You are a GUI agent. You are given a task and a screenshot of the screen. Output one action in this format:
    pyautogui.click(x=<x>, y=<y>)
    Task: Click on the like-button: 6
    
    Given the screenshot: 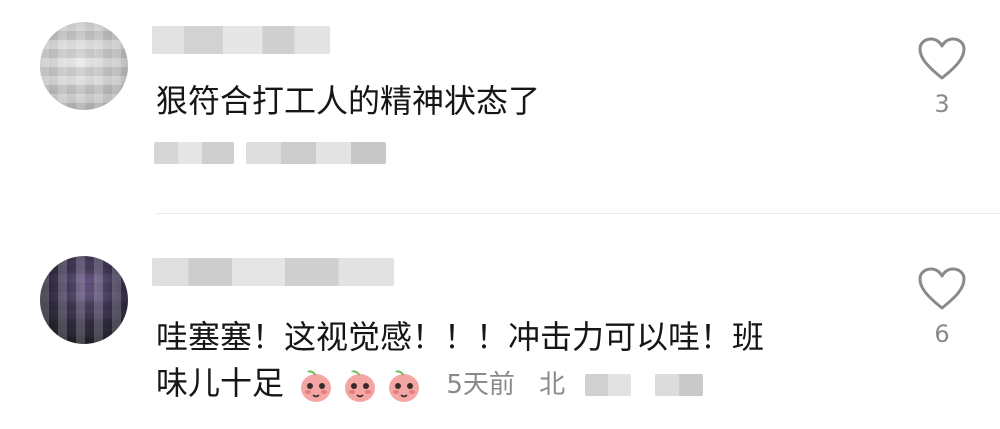 What is the action you would take?
    pyautogui.click(x=942, y=307)
    